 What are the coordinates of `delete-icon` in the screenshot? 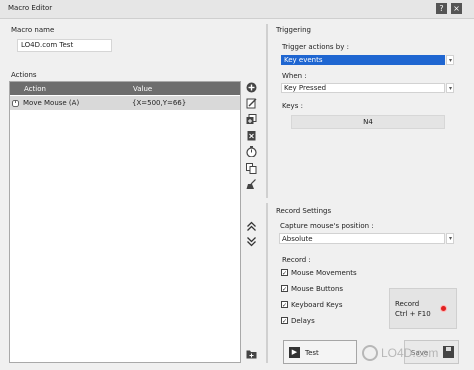 It's located at (251, 135).